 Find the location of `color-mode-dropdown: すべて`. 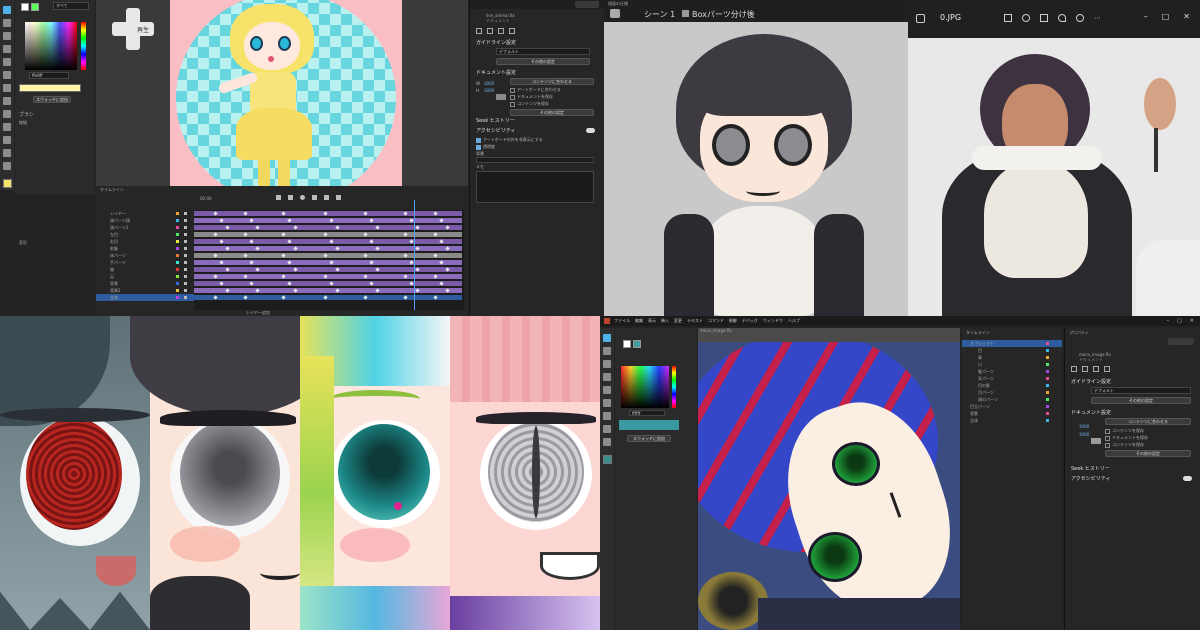

color-mode-dropdown: すべて is located at coordinates (71, 6).